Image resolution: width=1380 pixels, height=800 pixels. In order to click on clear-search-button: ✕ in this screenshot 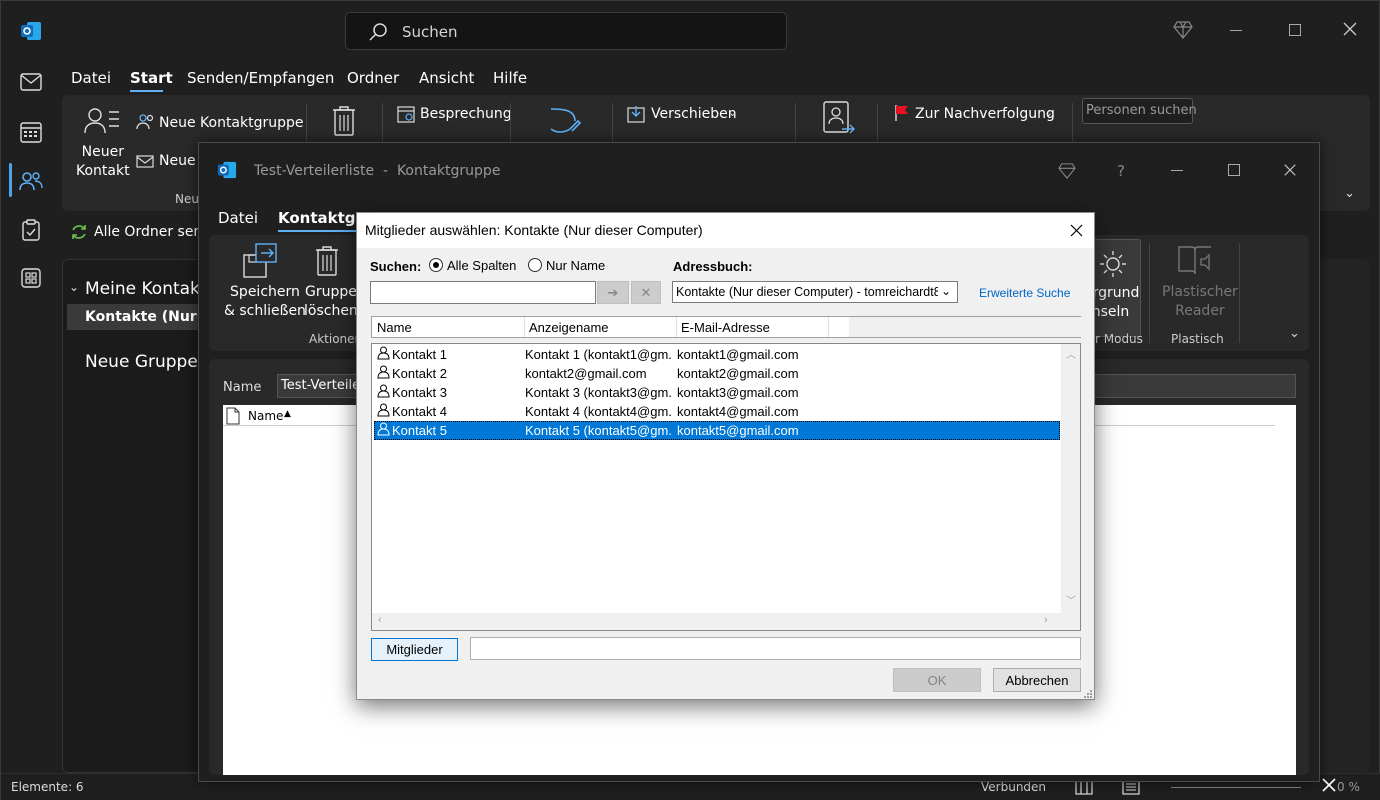, I will do `click(646, 292)`.